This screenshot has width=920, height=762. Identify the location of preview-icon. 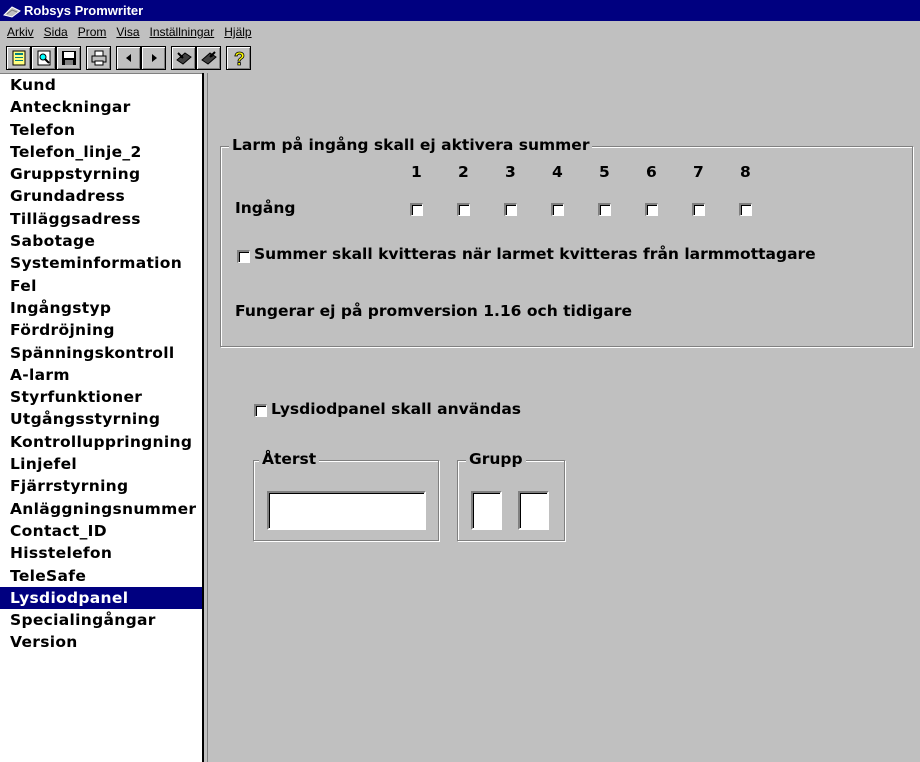
(43, 58).